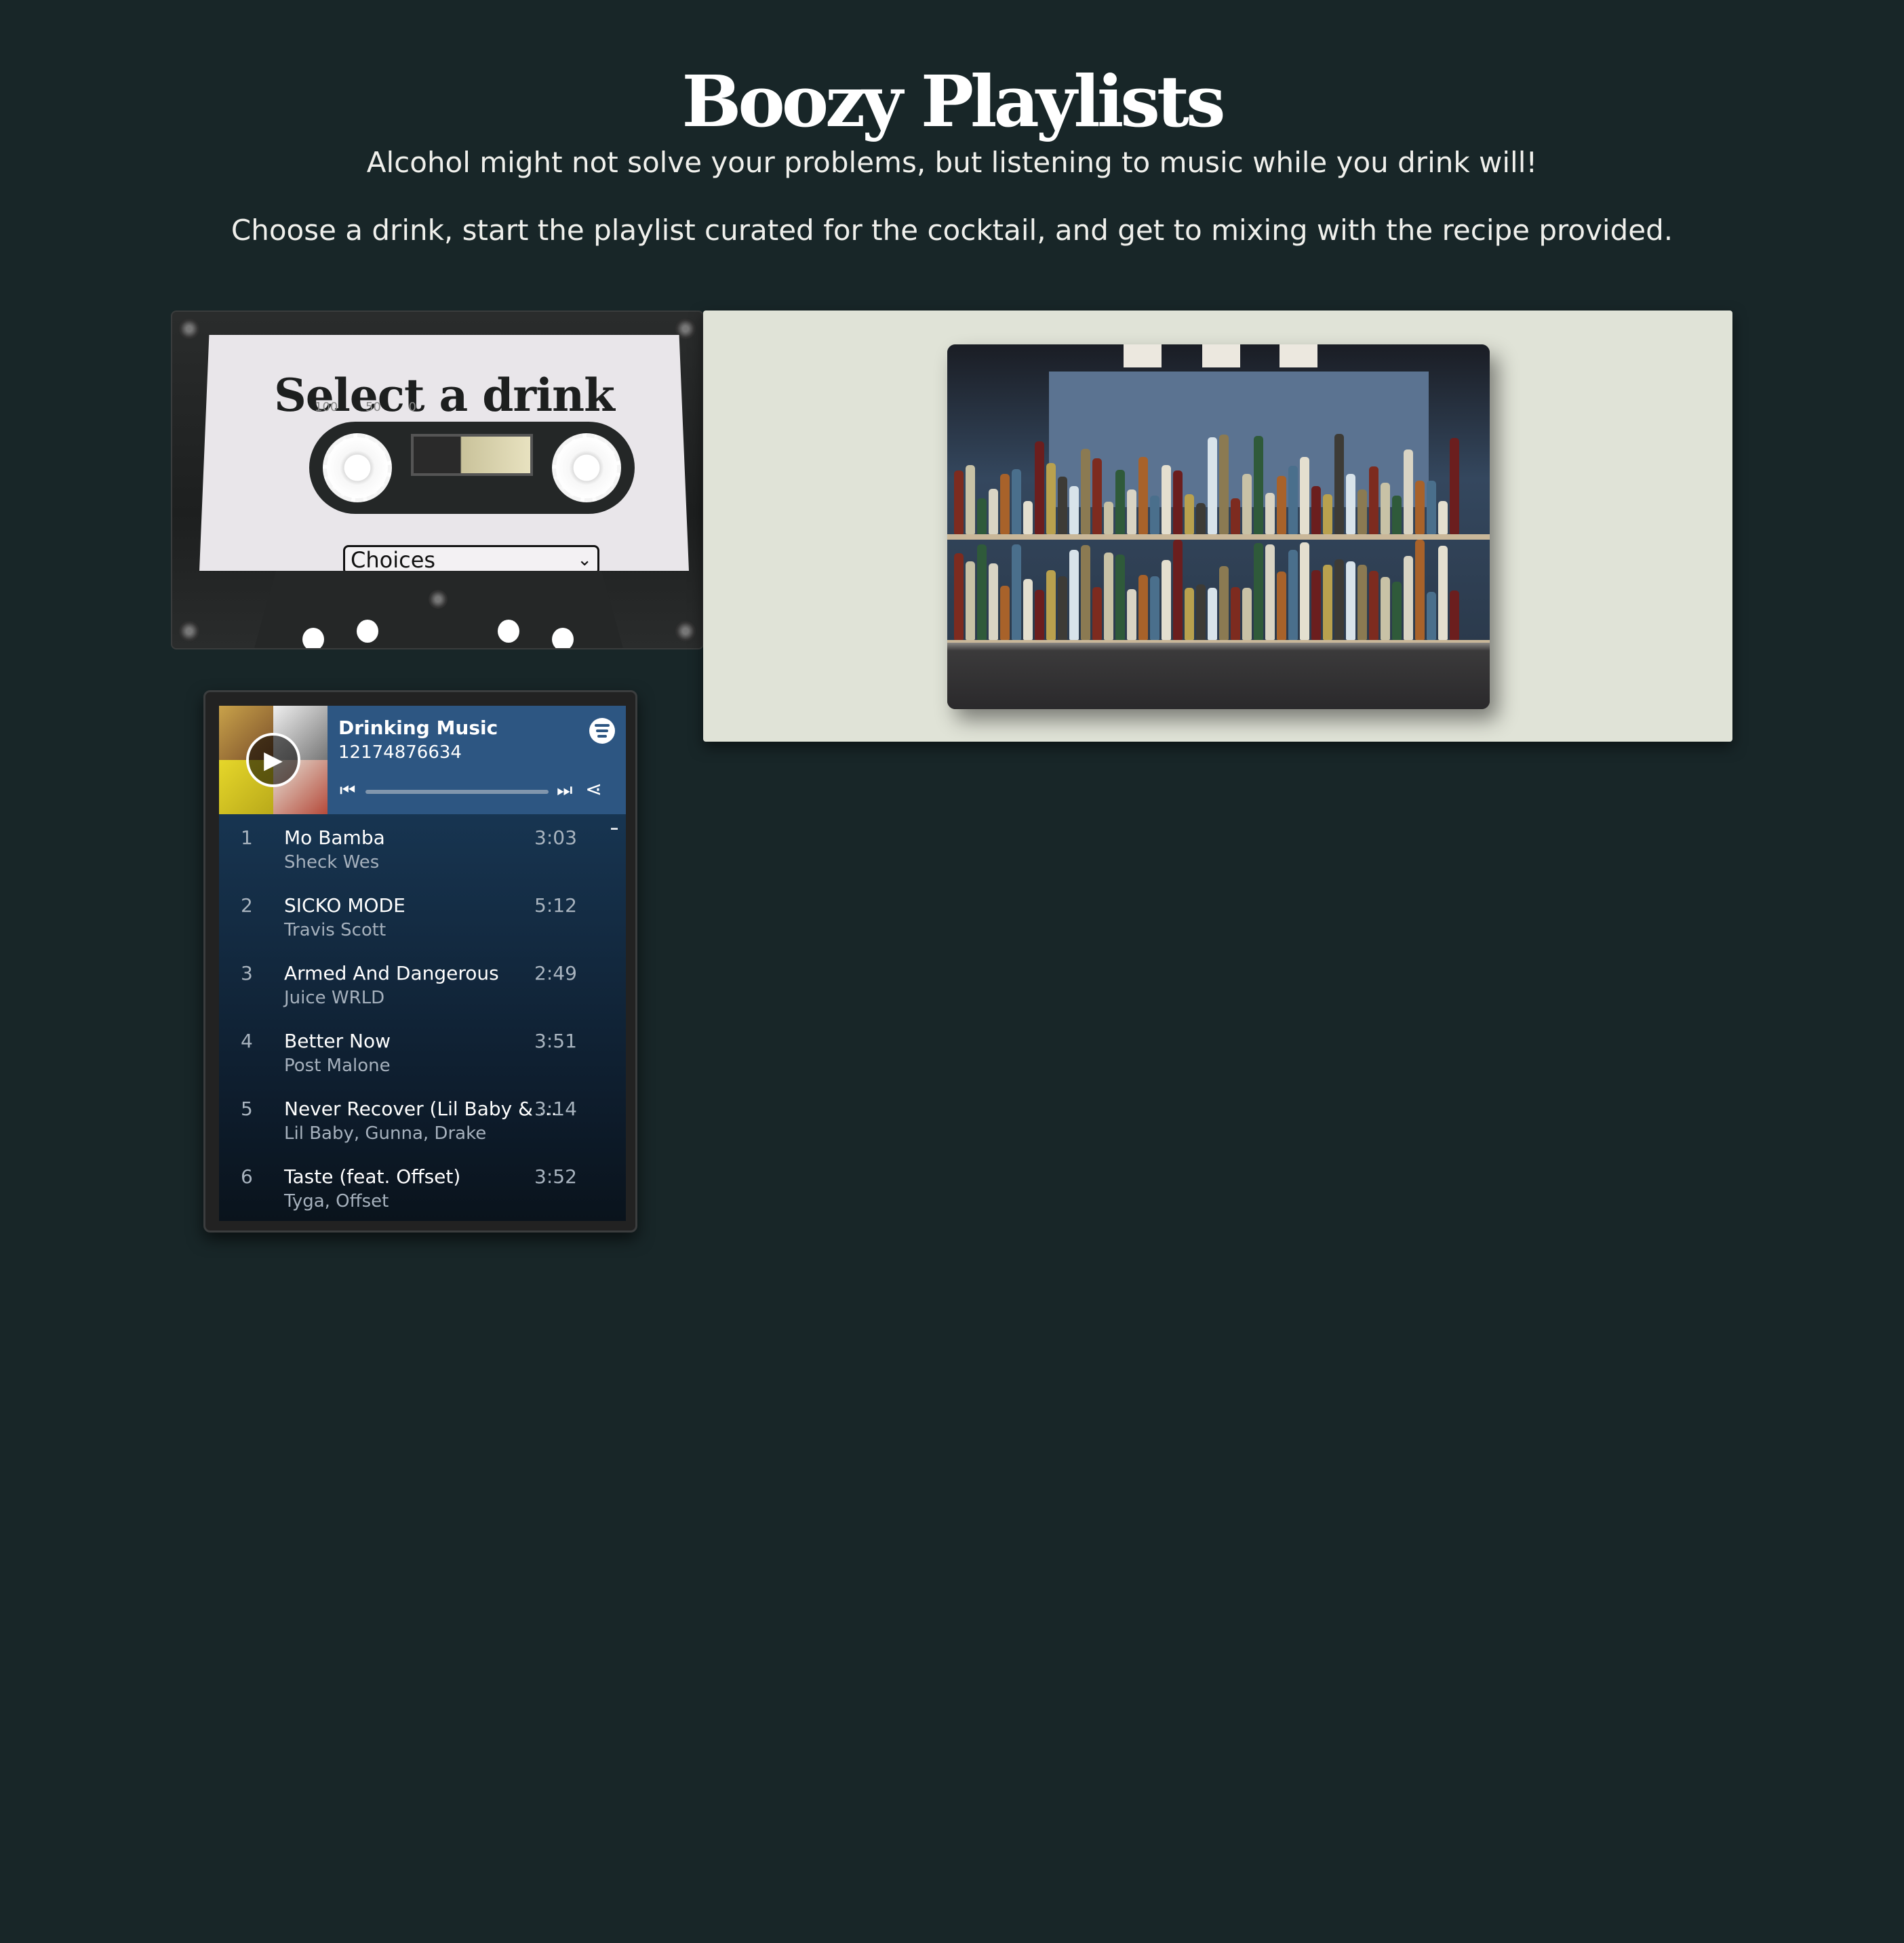 Image resolution: width=1904 pixels, height=1943 pixels. I want to click on cassette-label: Select a drink 100 50 0 Choices ⌄, so click(444, 453).